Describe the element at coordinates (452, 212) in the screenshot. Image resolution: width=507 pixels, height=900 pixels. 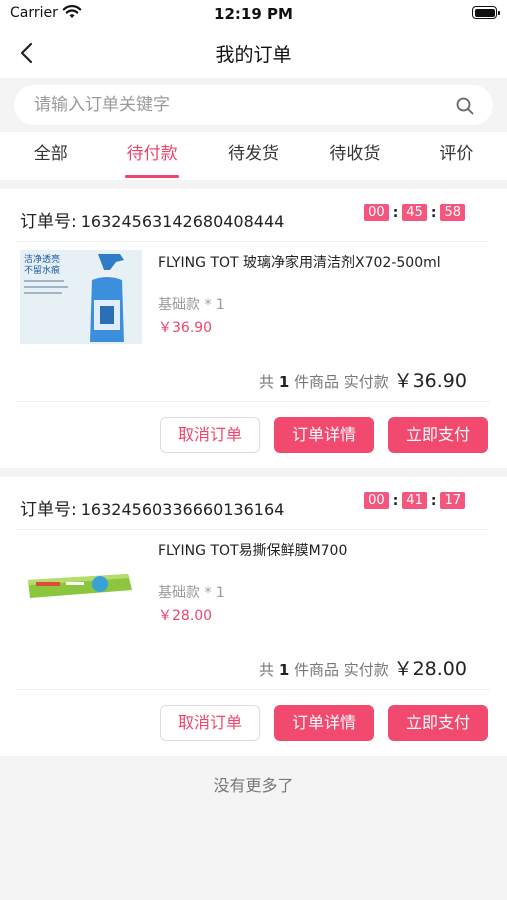
I see `countdown-seconds: 58` at that location.